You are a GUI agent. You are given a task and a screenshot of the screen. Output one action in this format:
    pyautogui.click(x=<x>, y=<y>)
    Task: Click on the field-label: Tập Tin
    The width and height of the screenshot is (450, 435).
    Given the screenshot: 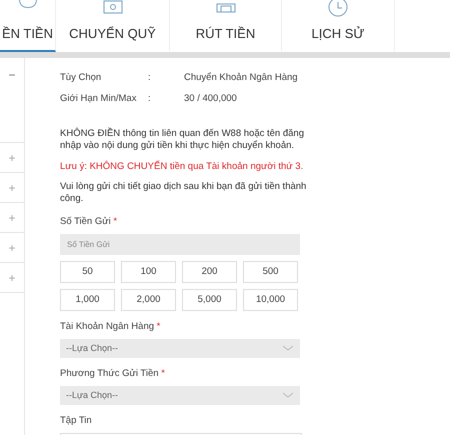 What is the action you would take?
    pyautogui.click(x=76, y=420)
    